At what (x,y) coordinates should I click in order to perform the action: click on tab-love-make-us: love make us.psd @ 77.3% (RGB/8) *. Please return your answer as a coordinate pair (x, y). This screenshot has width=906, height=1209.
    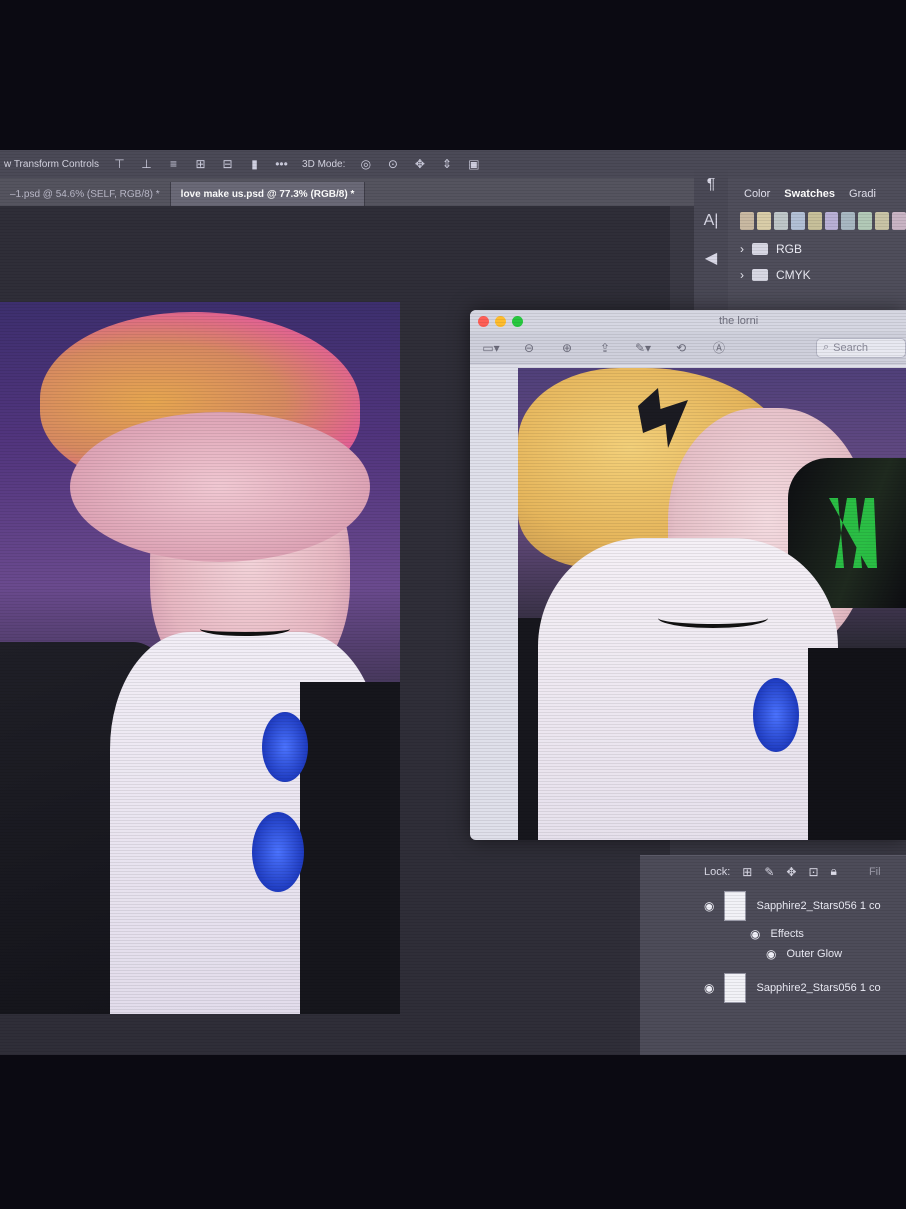
    Looking at the image, I should click on (268, 194).